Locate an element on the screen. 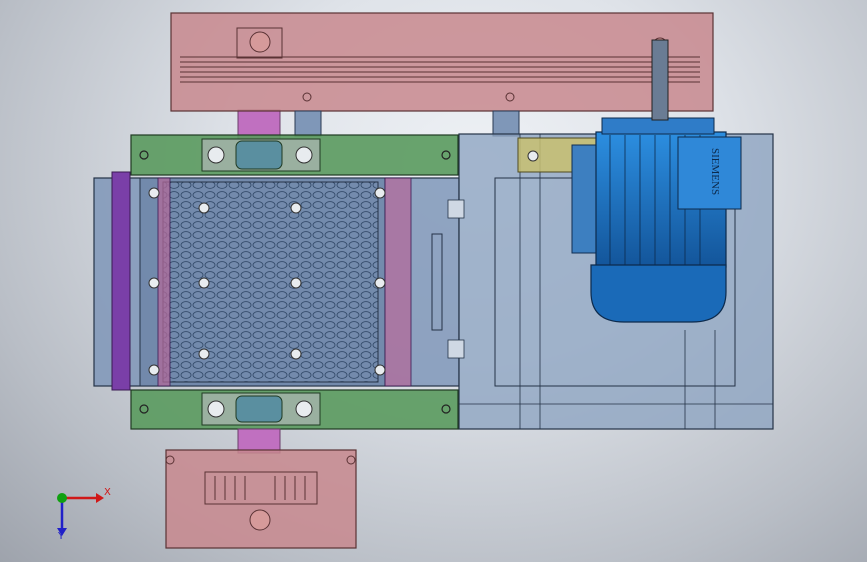 The height and width of the screenshot is (562, 867). bottom-pulley-guard is located at coordinates (261, 499).